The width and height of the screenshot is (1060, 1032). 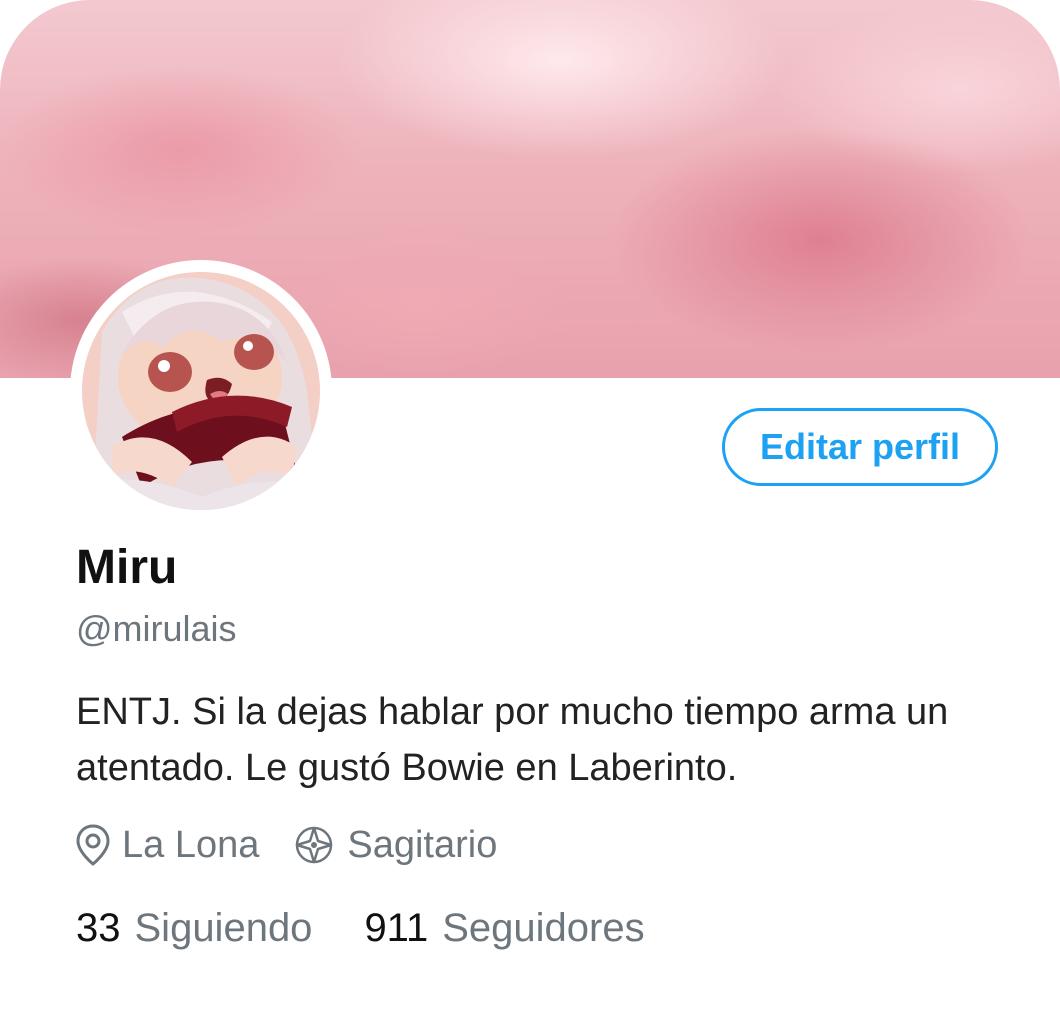 What do you see at coordinates (127, 567) in the screenshot?
I see `display-name: Miru` at bounding box center [127, 567].